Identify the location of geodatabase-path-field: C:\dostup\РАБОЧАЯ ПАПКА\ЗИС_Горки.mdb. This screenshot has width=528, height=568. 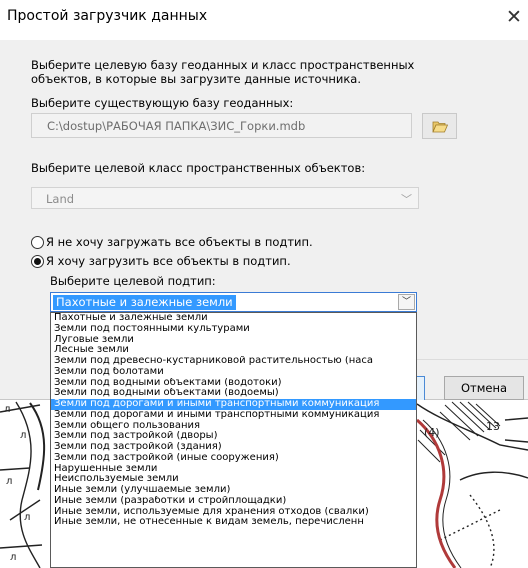
(221, 125).